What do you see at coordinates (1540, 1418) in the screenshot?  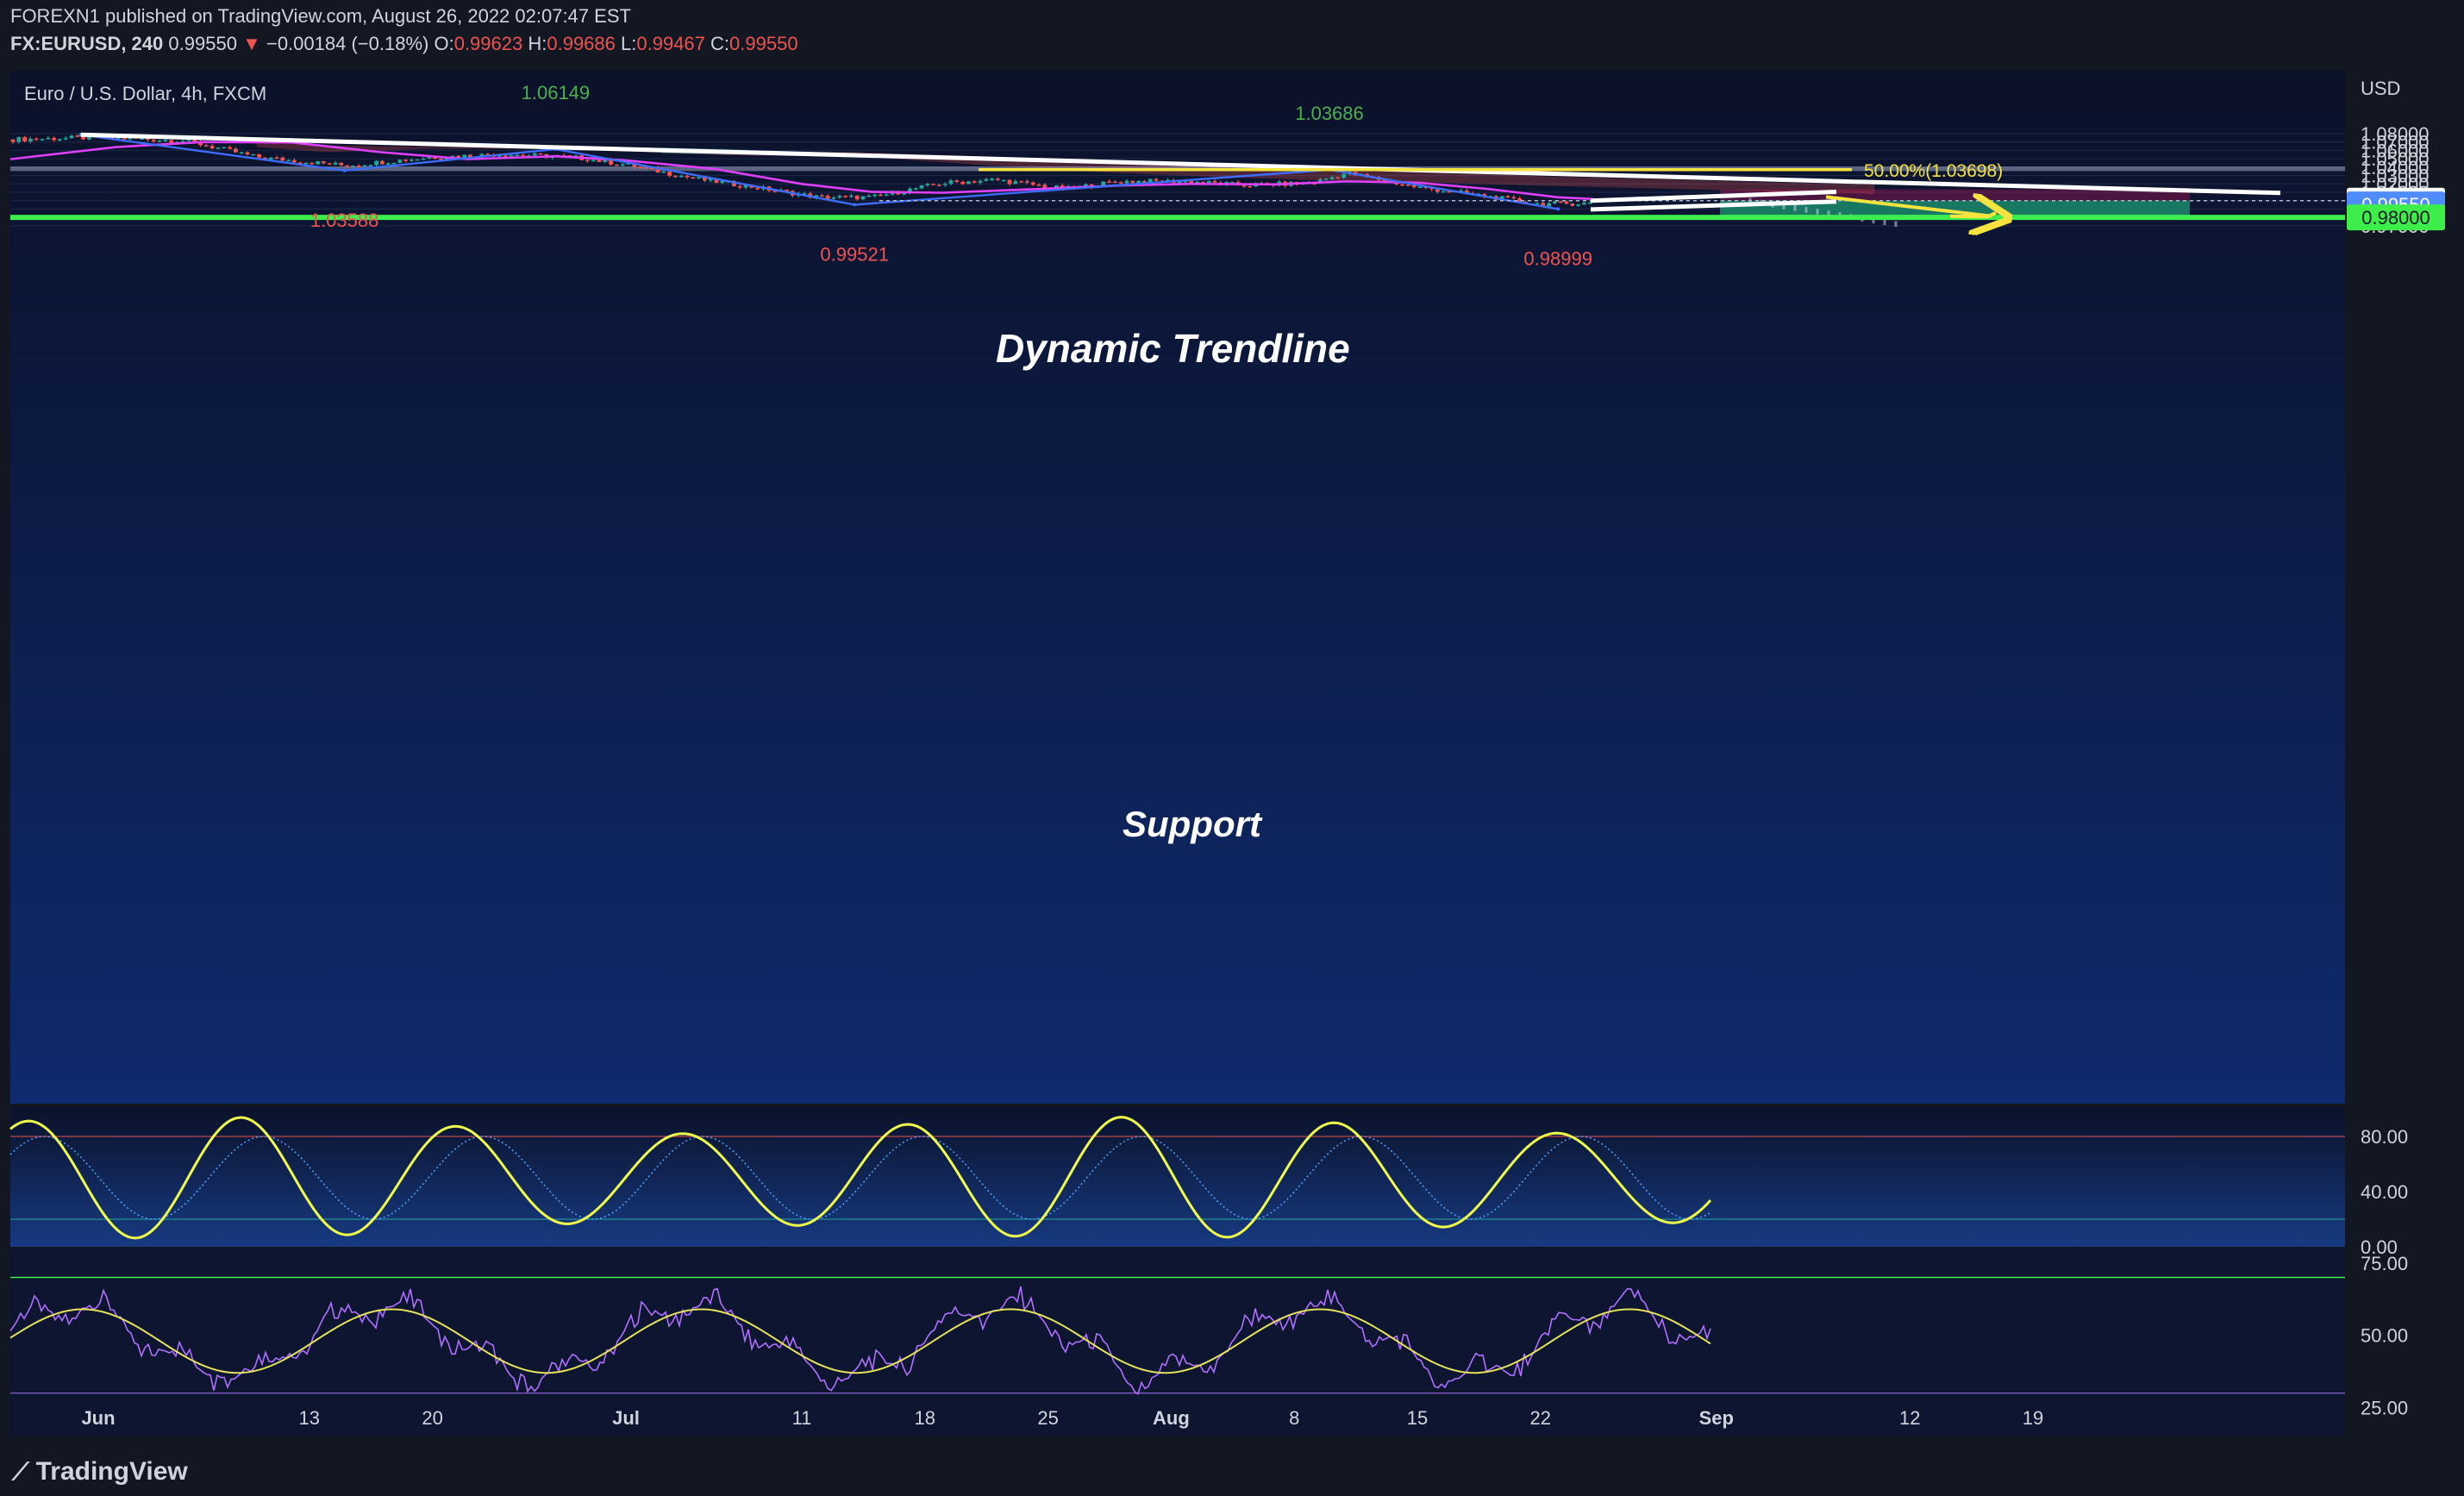 I see `time-tick-label: 22` at bounding box center [1540, 1418].